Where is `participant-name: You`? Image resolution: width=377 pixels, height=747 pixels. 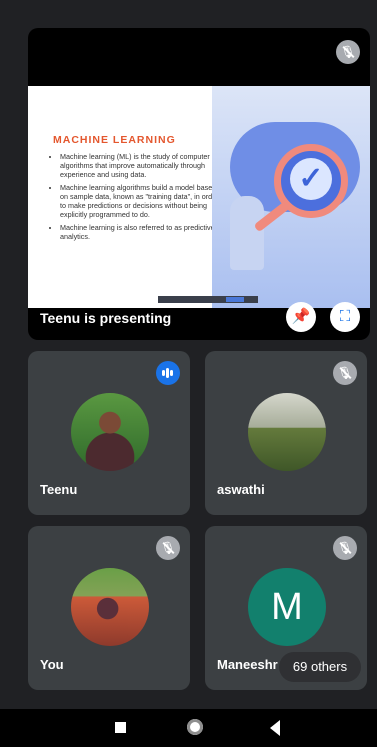 participant-name: You is located at coordinates (52, 664).